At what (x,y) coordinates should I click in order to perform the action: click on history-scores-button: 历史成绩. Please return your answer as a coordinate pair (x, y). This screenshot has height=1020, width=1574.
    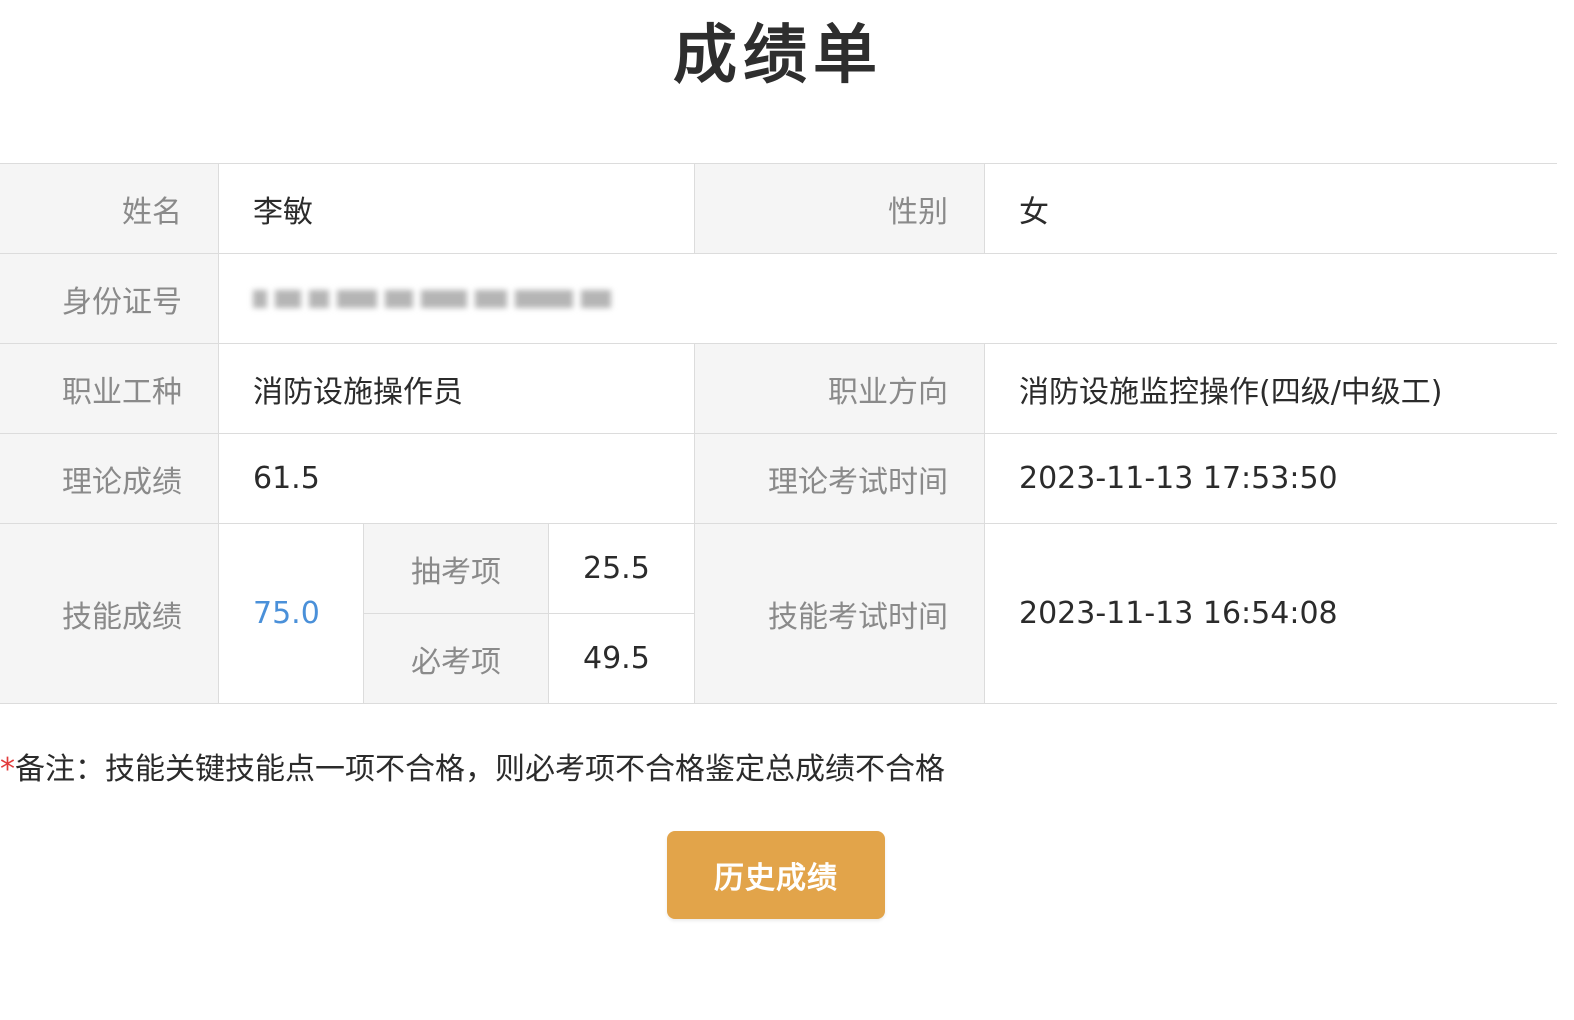
    Looking at the image, I should click on (776, 875).